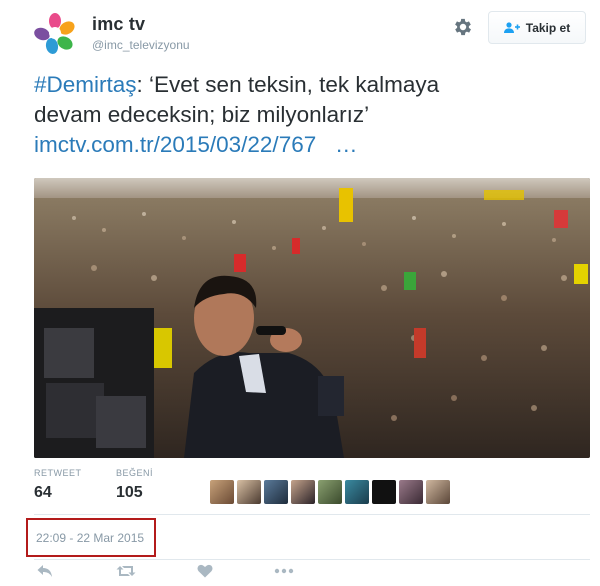  I want to click on tweet-text-line2: devam edeceksin; biz milyonlarız’, so click(202, 114).